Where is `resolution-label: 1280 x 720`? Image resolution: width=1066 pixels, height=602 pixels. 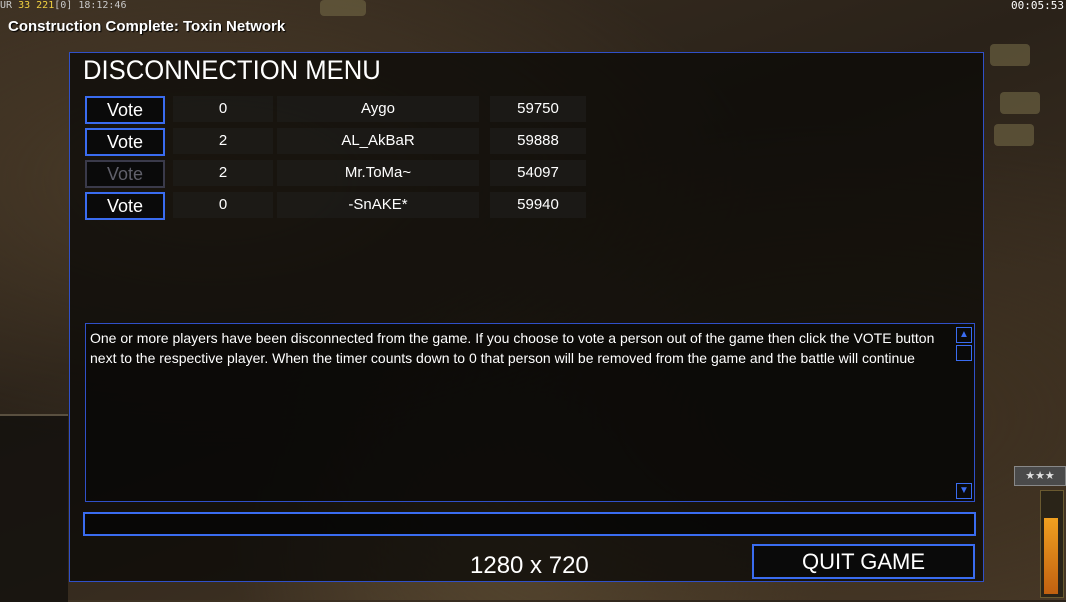
resolution-label: 1280 x 720 is located at coordinates (529, 565).